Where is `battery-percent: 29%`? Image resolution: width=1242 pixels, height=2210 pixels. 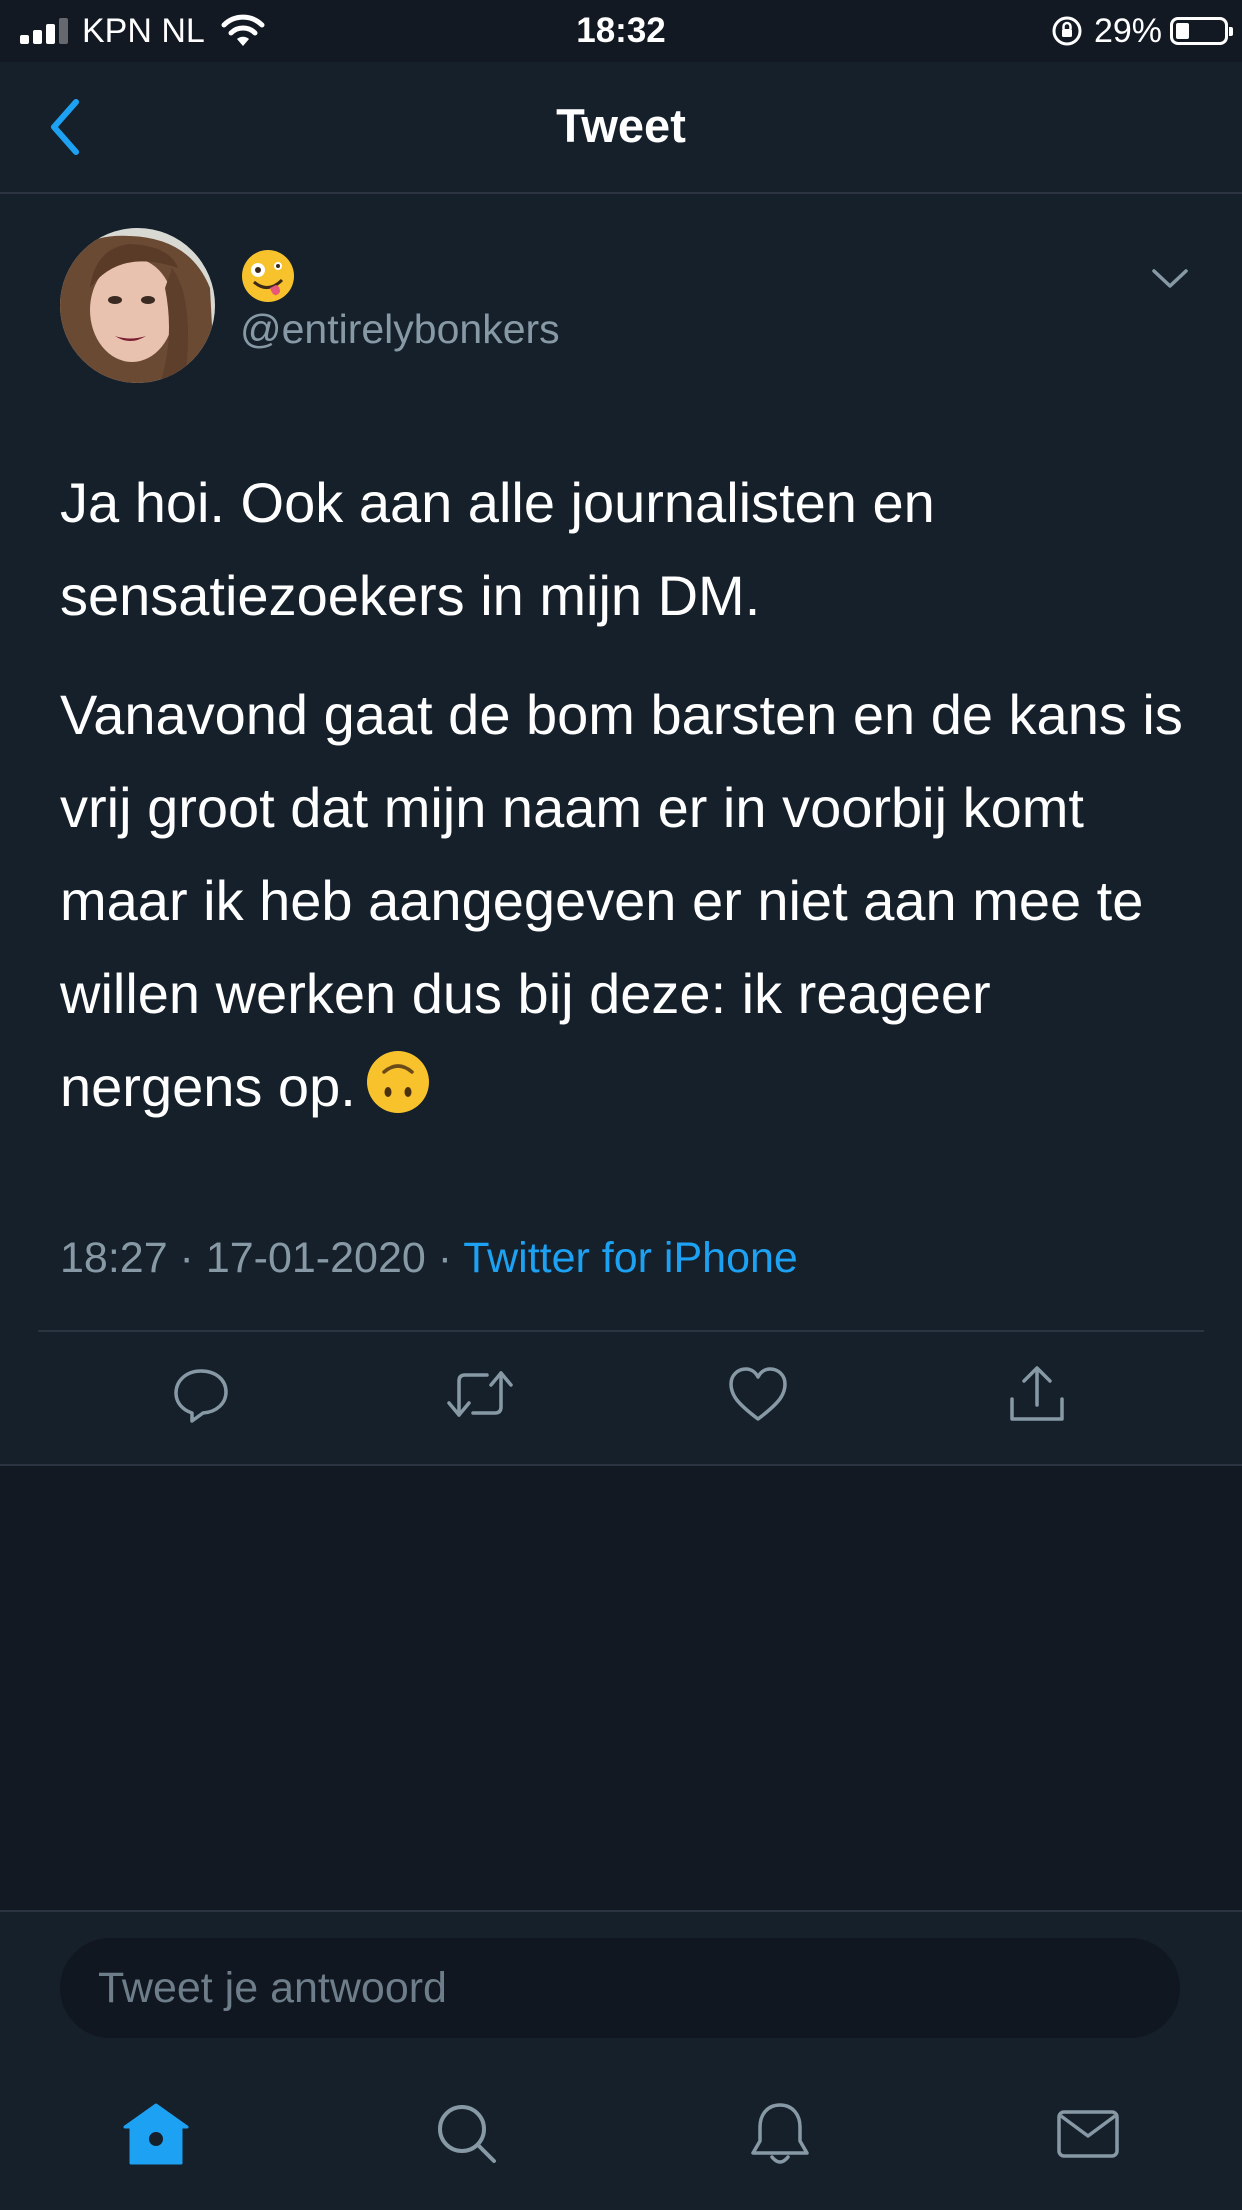
battery-percent: 29% is located at coordinates (1127, 30).